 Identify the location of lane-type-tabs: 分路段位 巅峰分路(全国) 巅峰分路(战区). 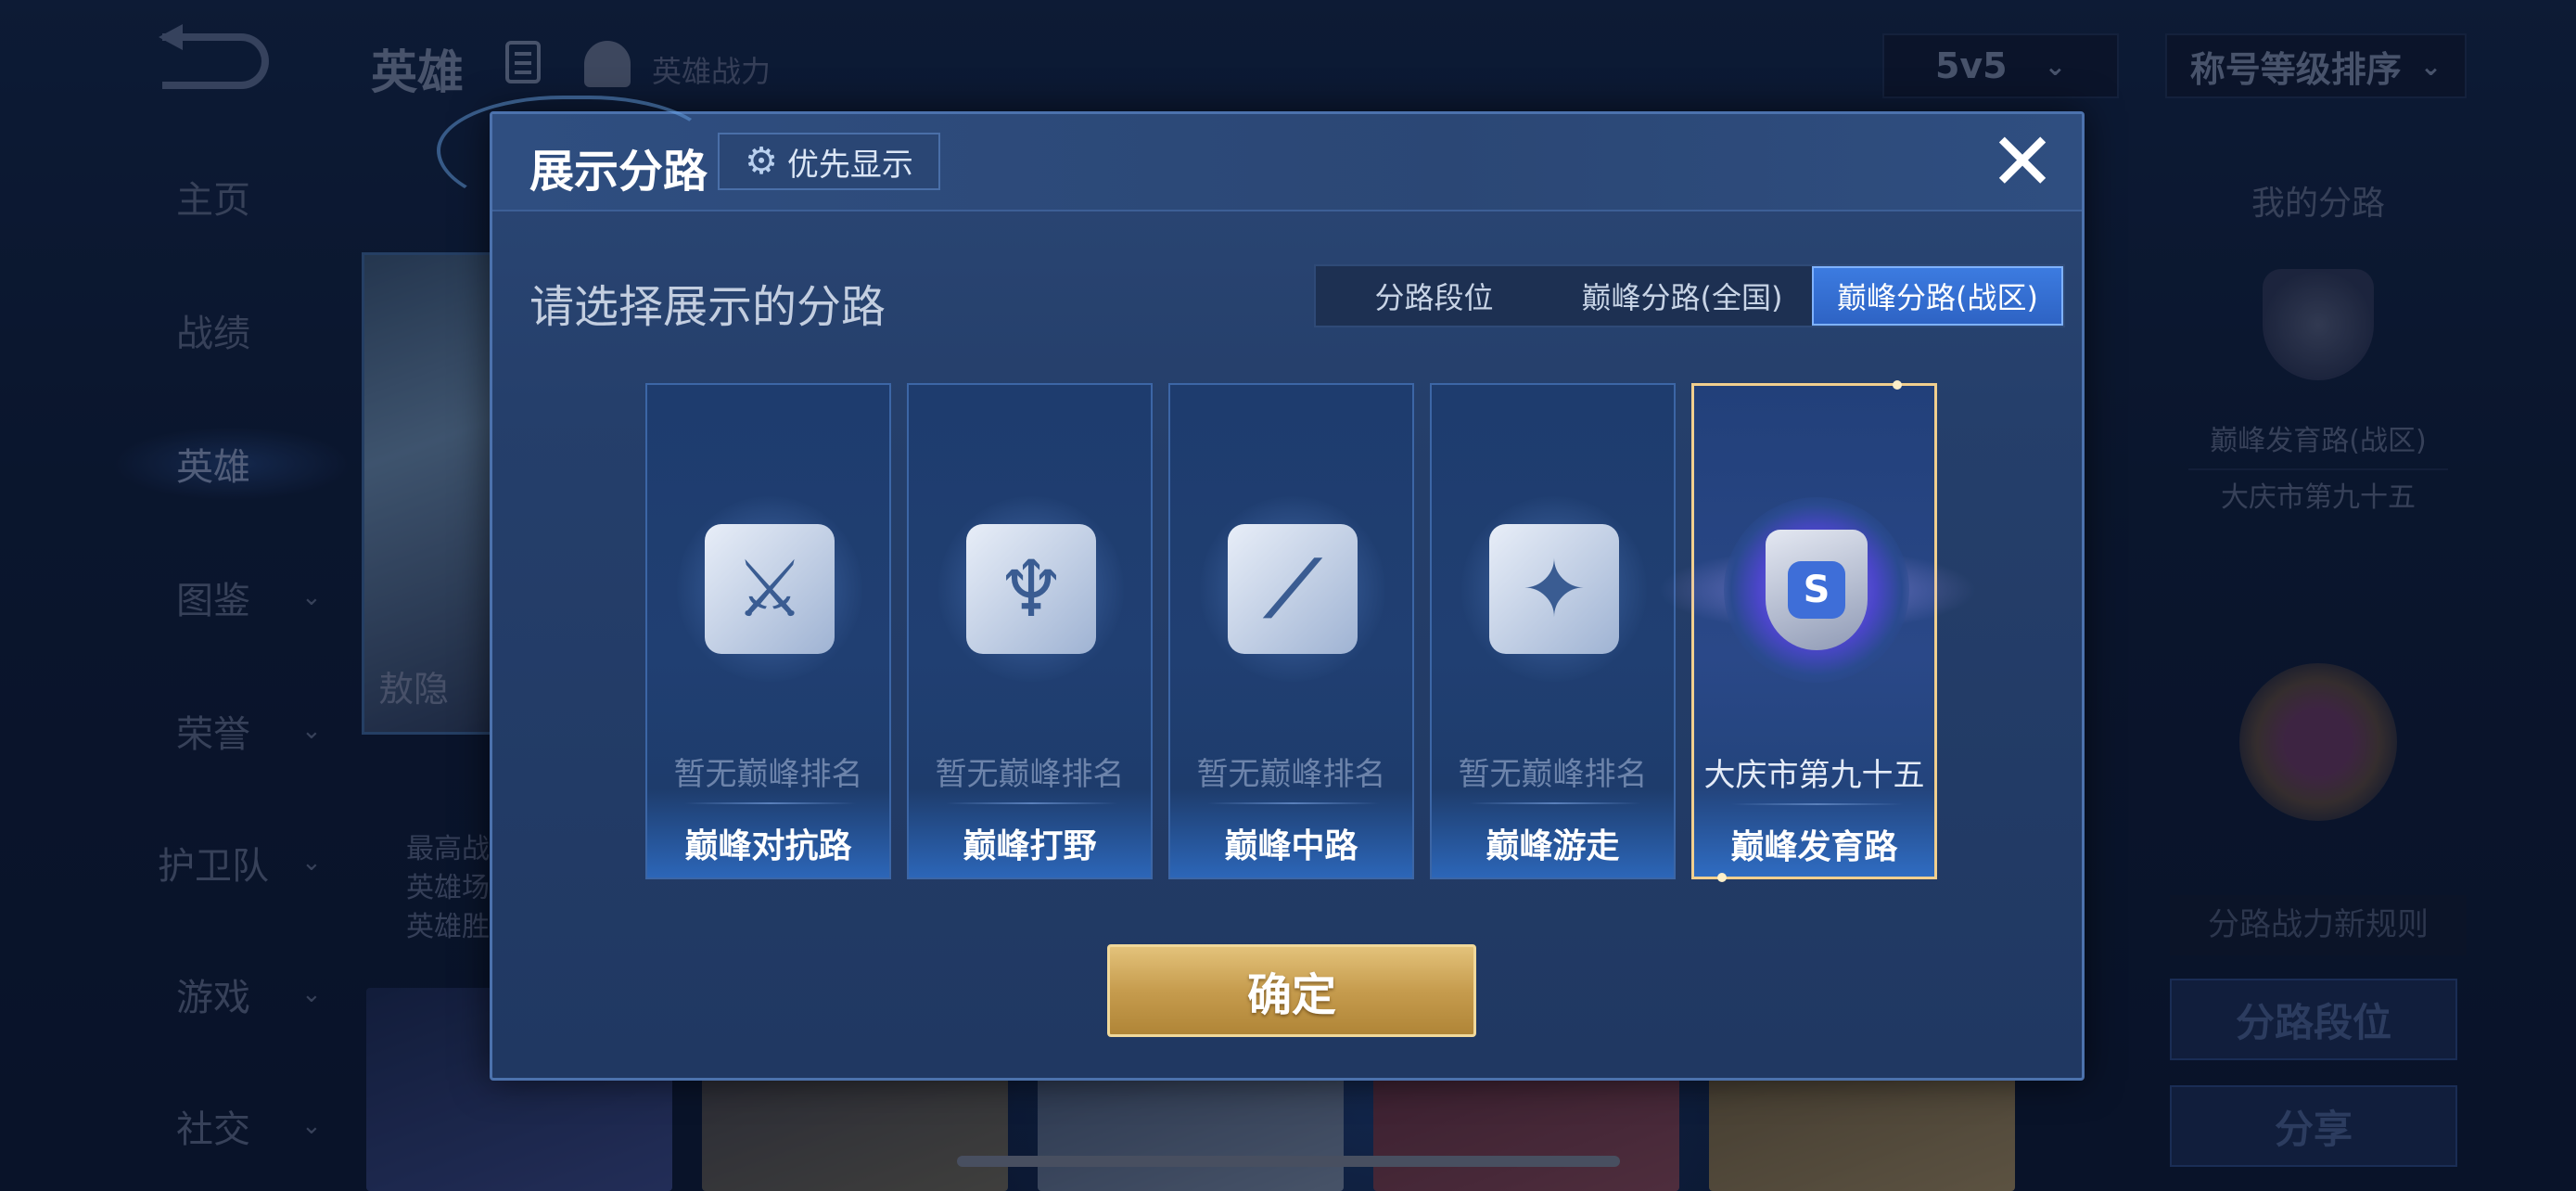
(1689, 296).